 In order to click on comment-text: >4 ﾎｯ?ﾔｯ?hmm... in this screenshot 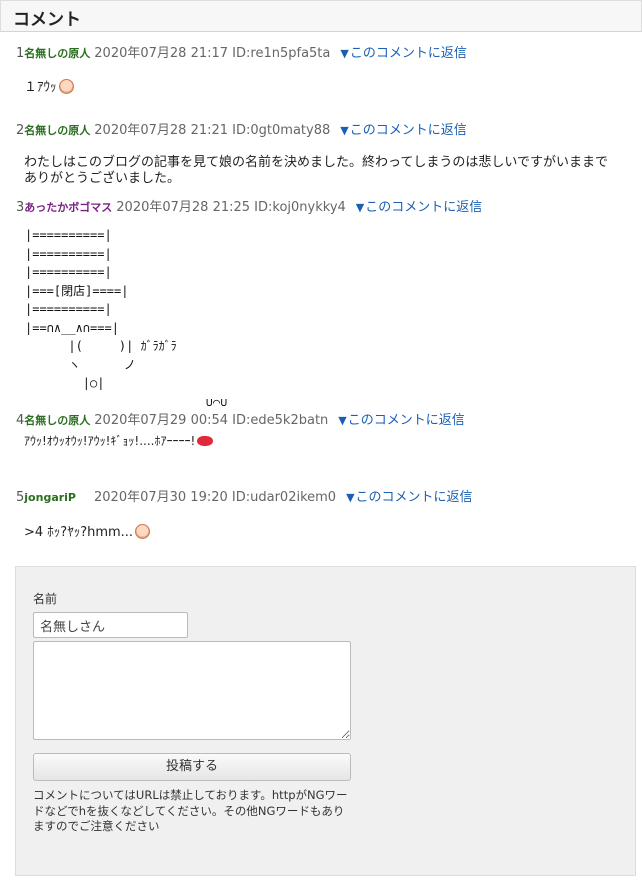, I will do `click(79, 532)`.